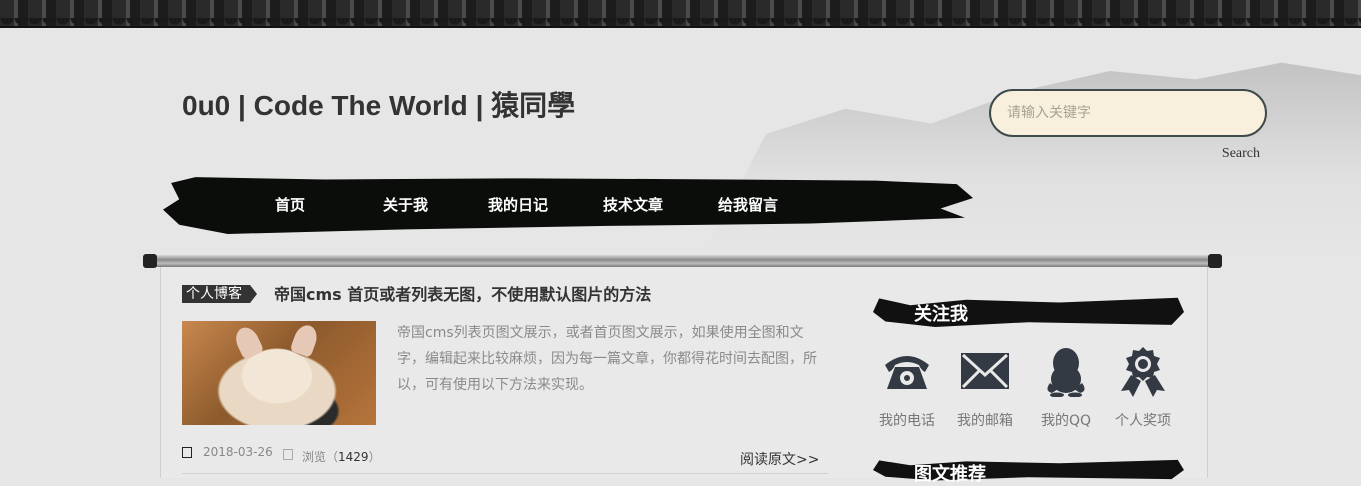  What do you see at coordinates (150, 261) in the screenshot?
I see `scroll-rod-end-left` at bounding box center [150, 261].